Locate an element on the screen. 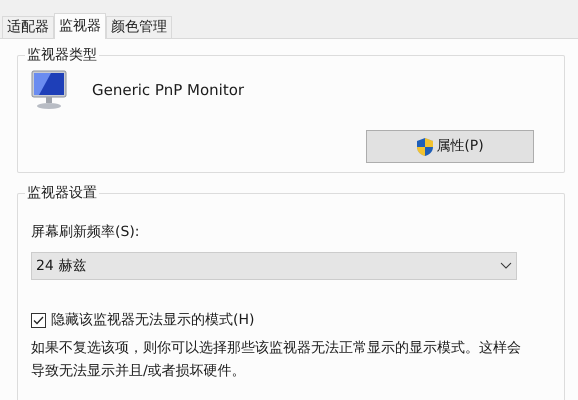  properties-button: 属性(P) is located at coordinates (450, 146).